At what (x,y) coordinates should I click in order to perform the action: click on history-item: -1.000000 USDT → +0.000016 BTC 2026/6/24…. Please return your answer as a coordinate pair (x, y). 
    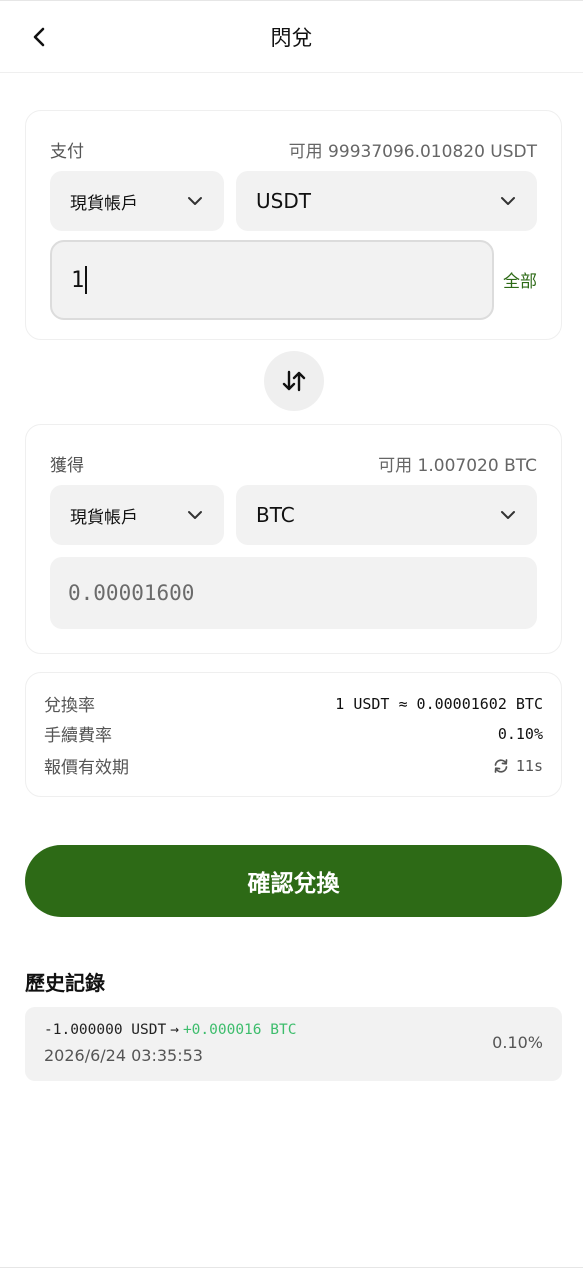
    Looking at the image, I should click on (293, 1044).